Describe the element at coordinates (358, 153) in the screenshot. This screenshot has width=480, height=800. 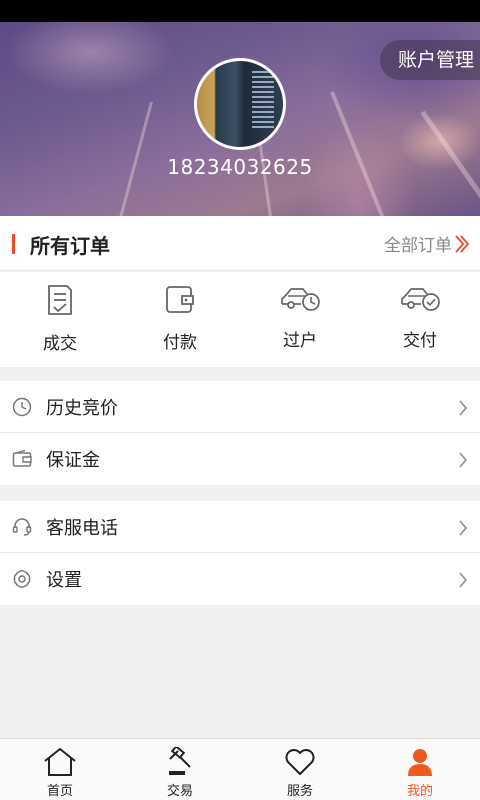
I see `light-streak` at that location.